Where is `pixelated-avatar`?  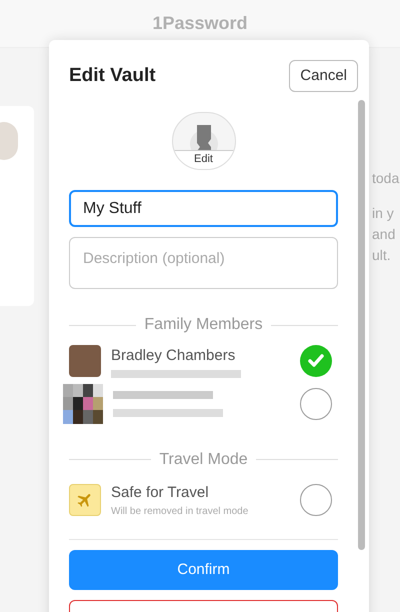 pixelated-avatar is located at coordinates (83, 404).